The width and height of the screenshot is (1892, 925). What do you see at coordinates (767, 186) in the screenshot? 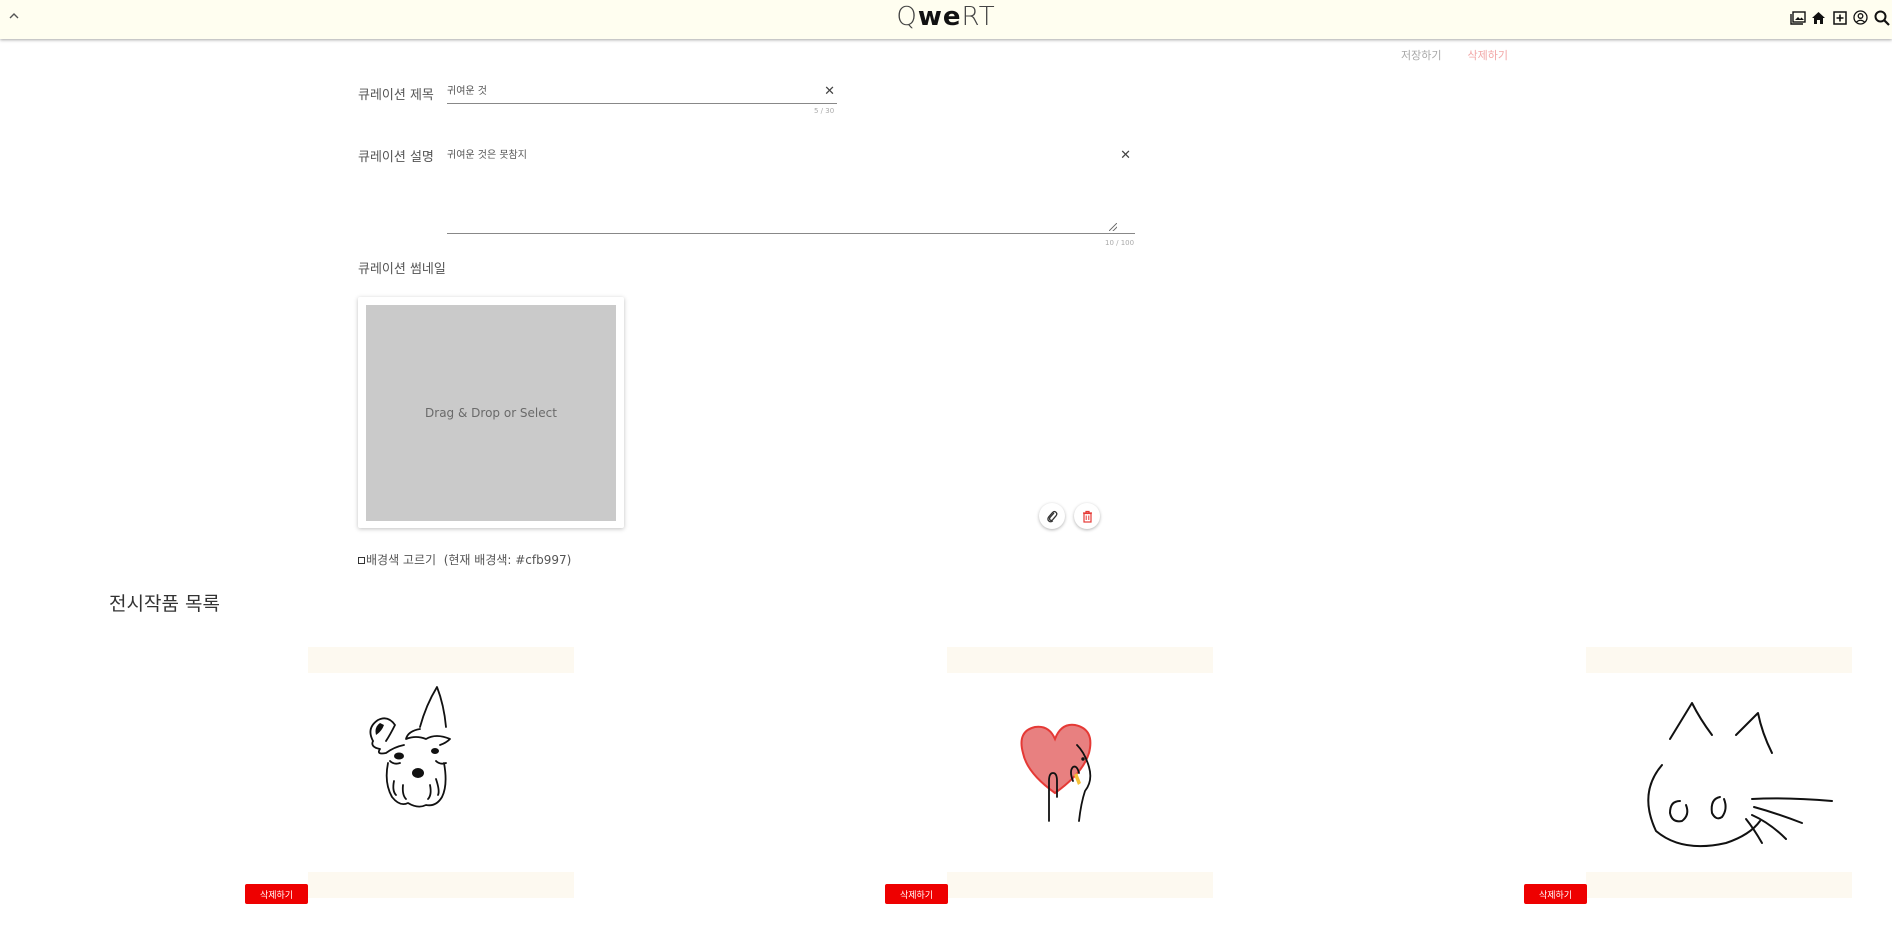
I see `description-input: 귀여운 것은 못참지` at bounding box center [767, 186].